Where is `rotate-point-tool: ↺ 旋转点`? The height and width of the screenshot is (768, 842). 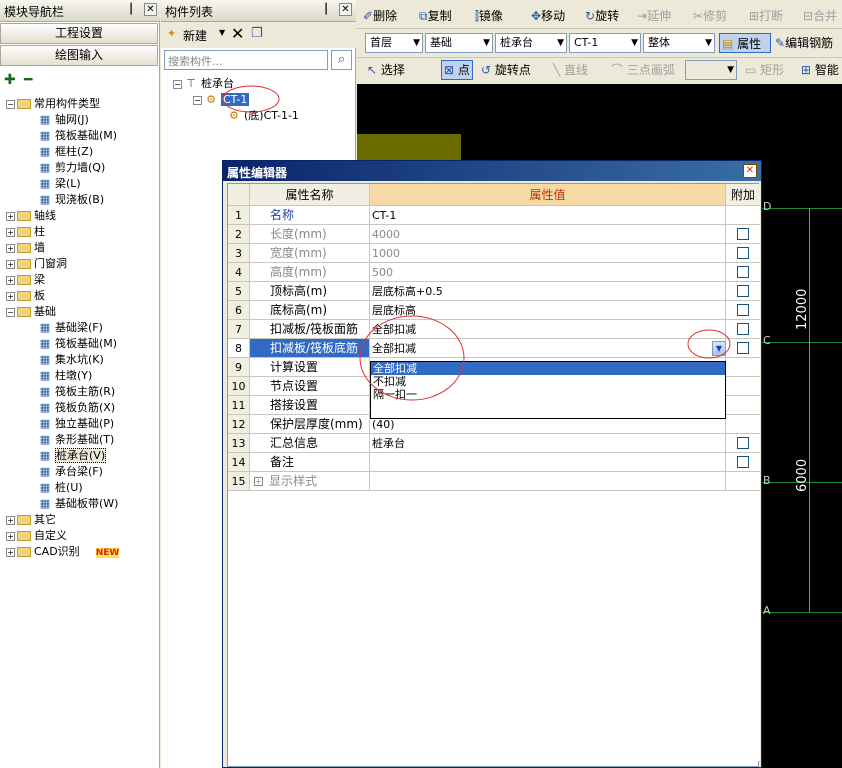 rotate-point-tool: ↺ 旋转点 is located at coordinates (506, 70).